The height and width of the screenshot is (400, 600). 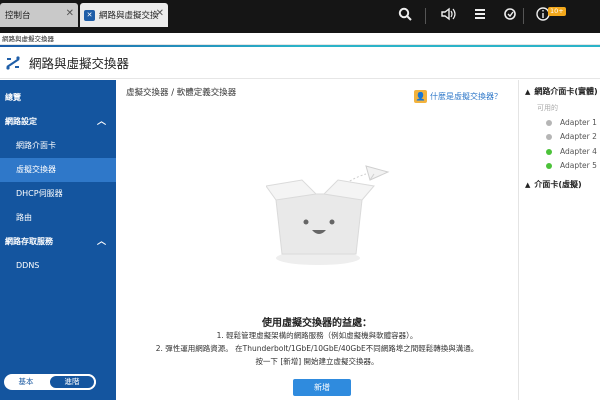 I want to click on adapter-item: Adapter 4, so click(x=571, y=151).